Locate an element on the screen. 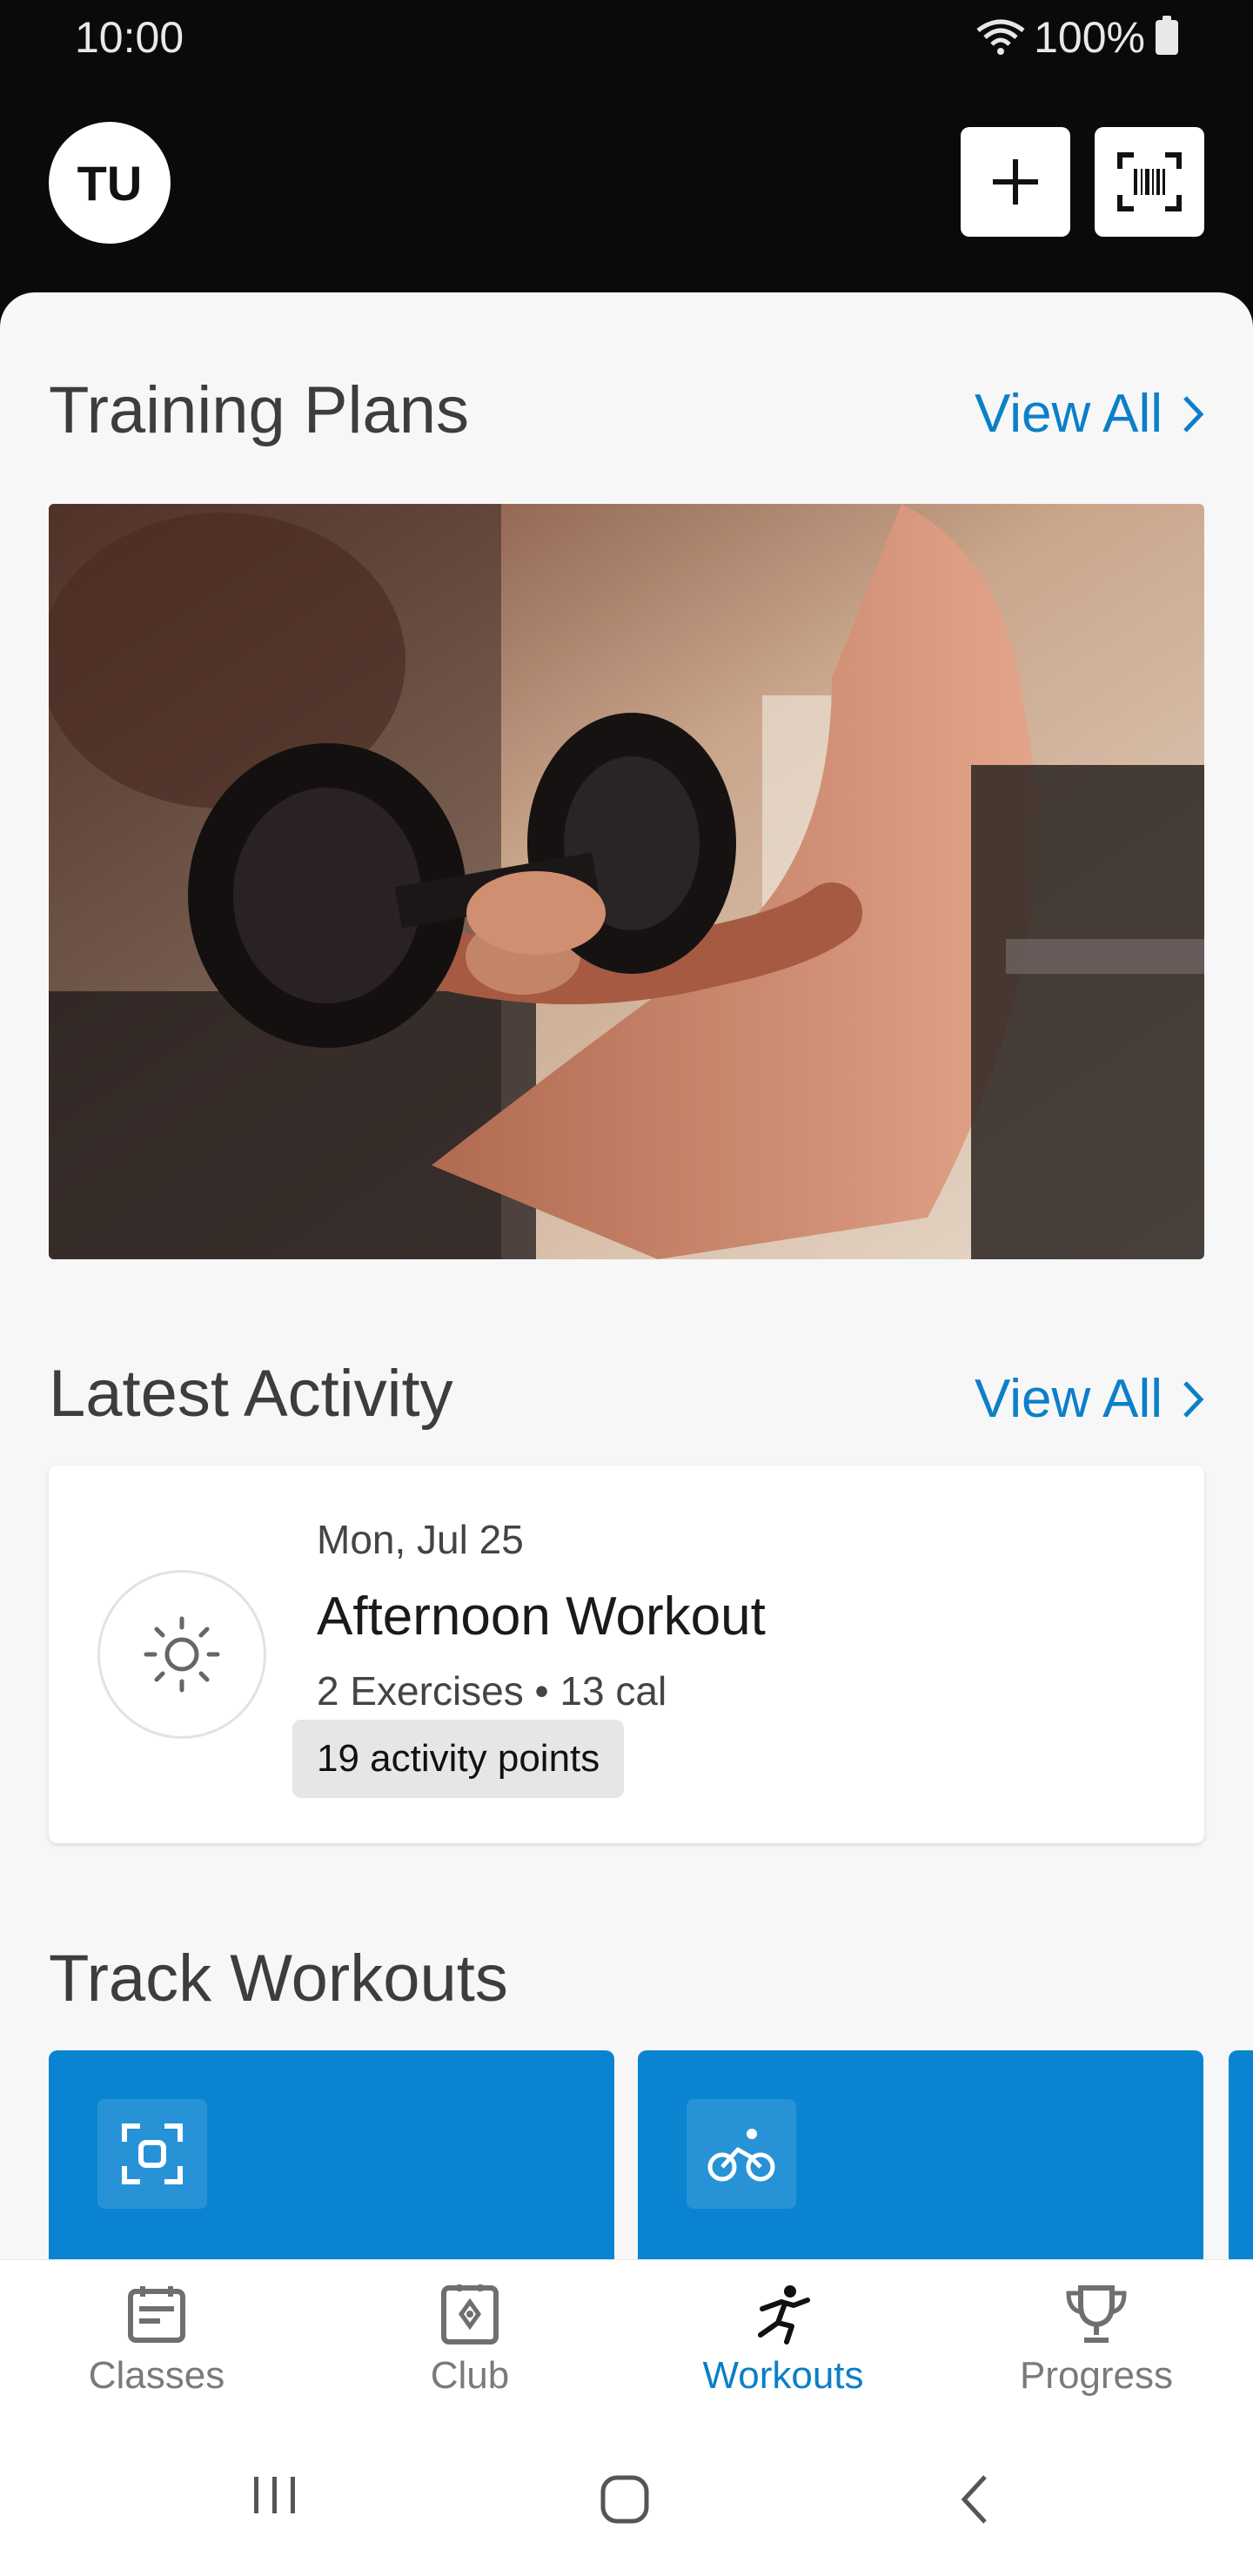 The width and height of the screenshot is (1253, 2576). back-icon is located at coordinates (974, 2499).